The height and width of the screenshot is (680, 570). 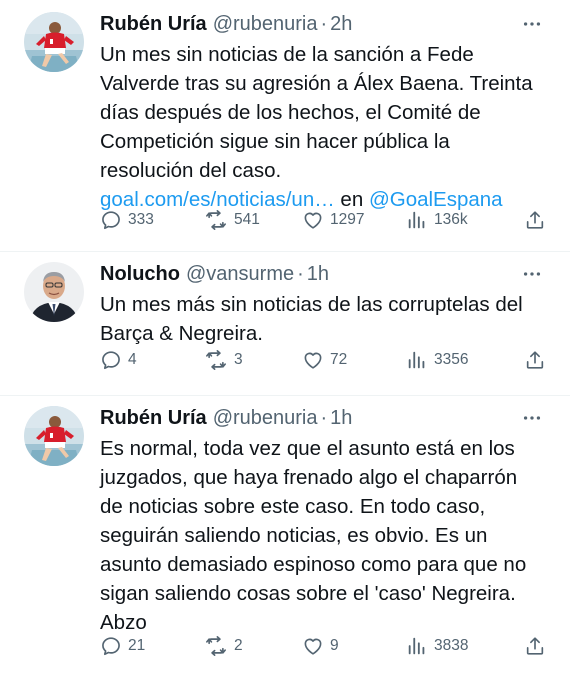 I want to click on retweet-count: 3, so click(x=238, y=359).